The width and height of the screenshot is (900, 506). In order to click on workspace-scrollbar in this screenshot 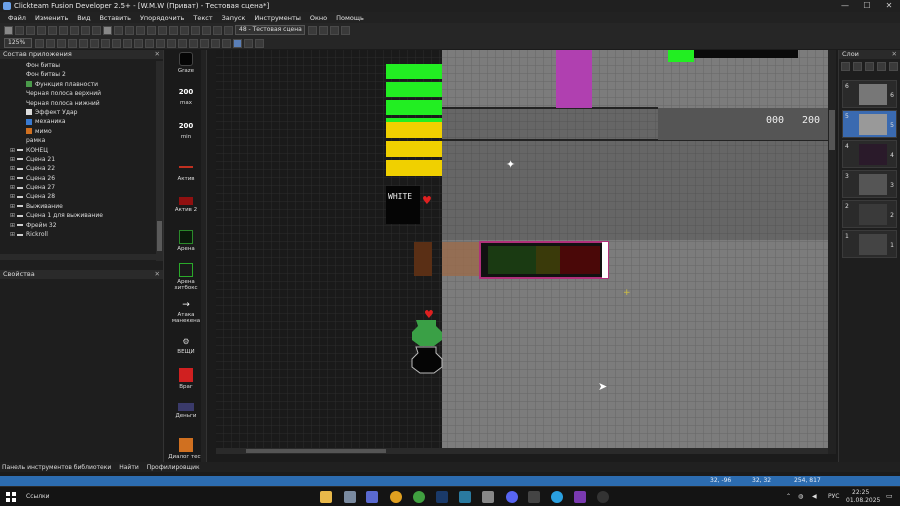, I will do `click(159, 161)`.